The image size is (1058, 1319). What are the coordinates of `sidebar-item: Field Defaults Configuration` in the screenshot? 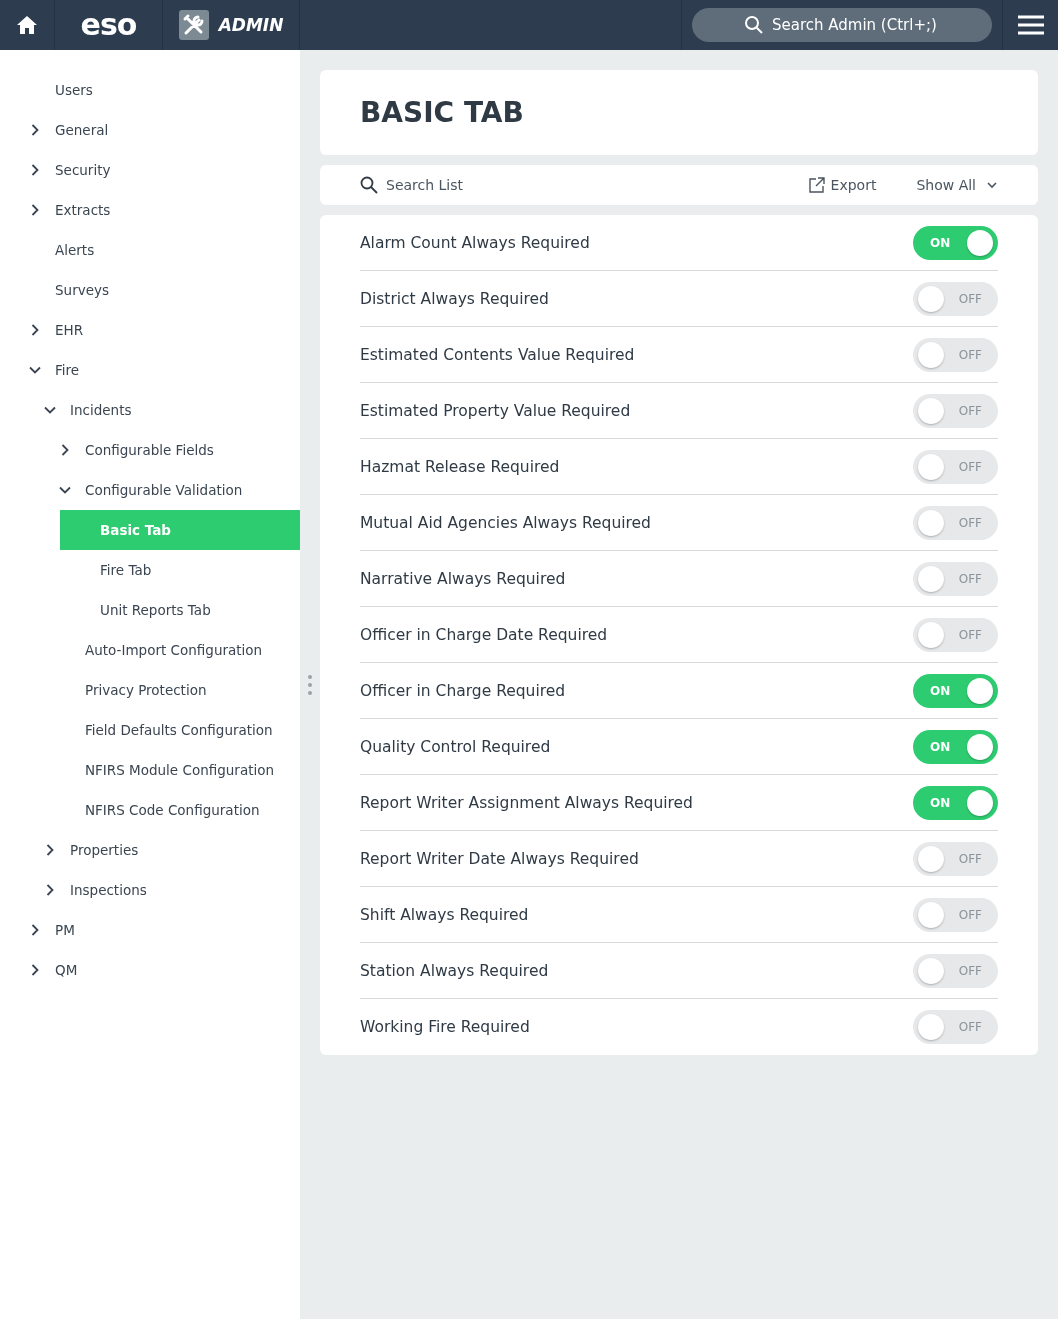 It's located at (179, 730).